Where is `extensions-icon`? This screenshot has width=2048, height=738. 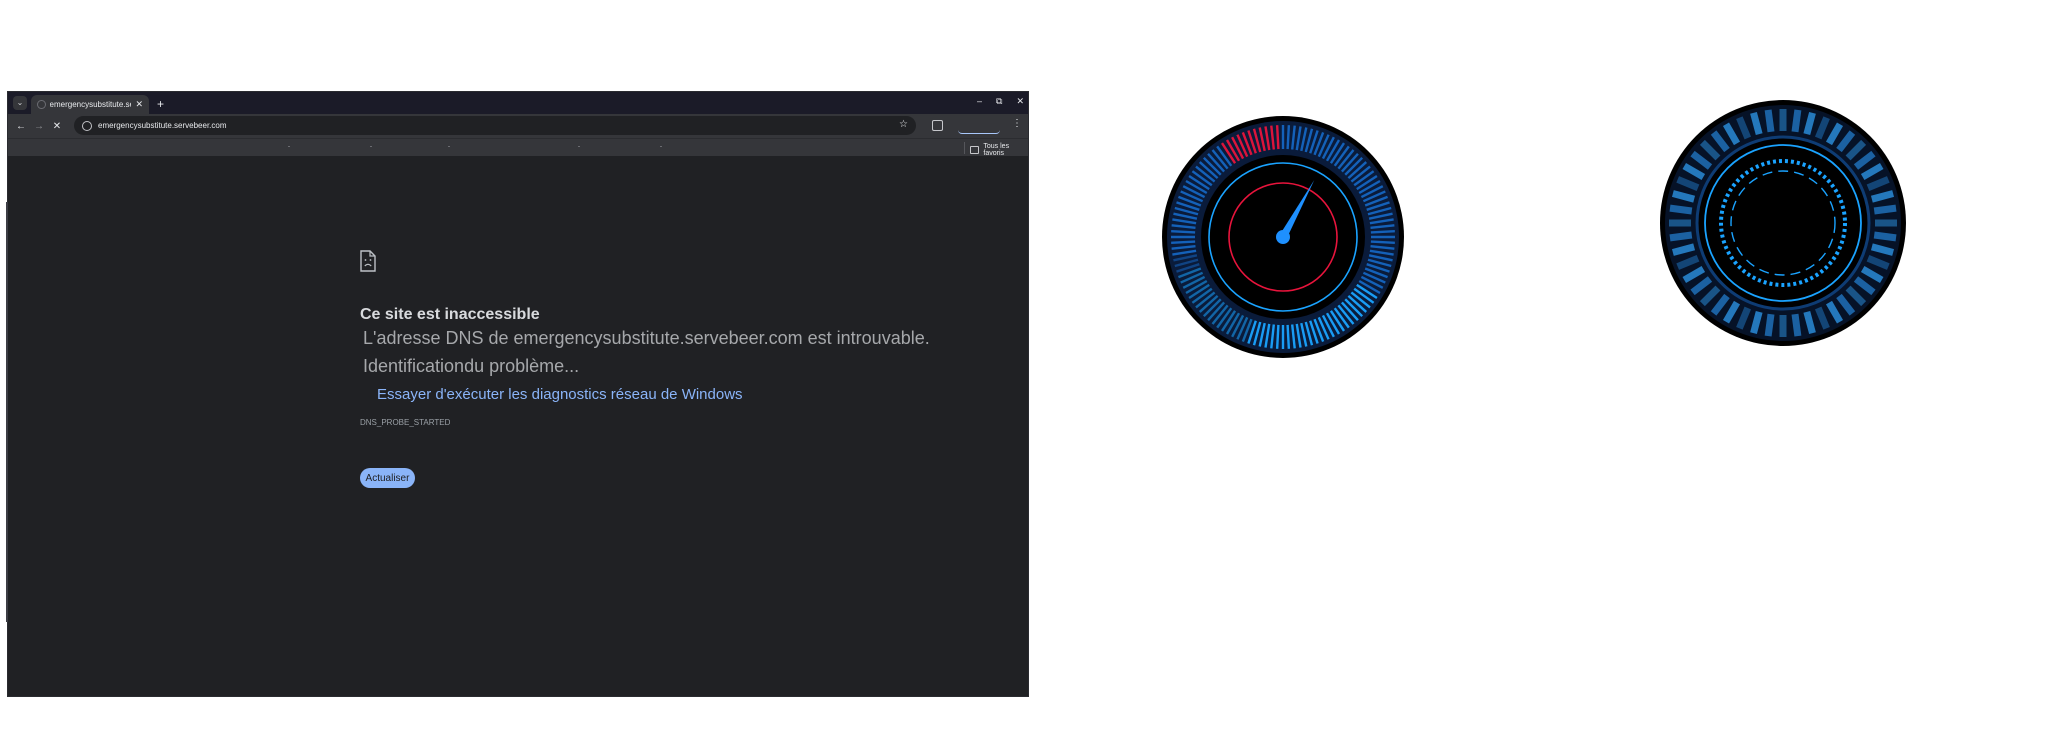
extensions-icon is located at coordinates (937, 125).